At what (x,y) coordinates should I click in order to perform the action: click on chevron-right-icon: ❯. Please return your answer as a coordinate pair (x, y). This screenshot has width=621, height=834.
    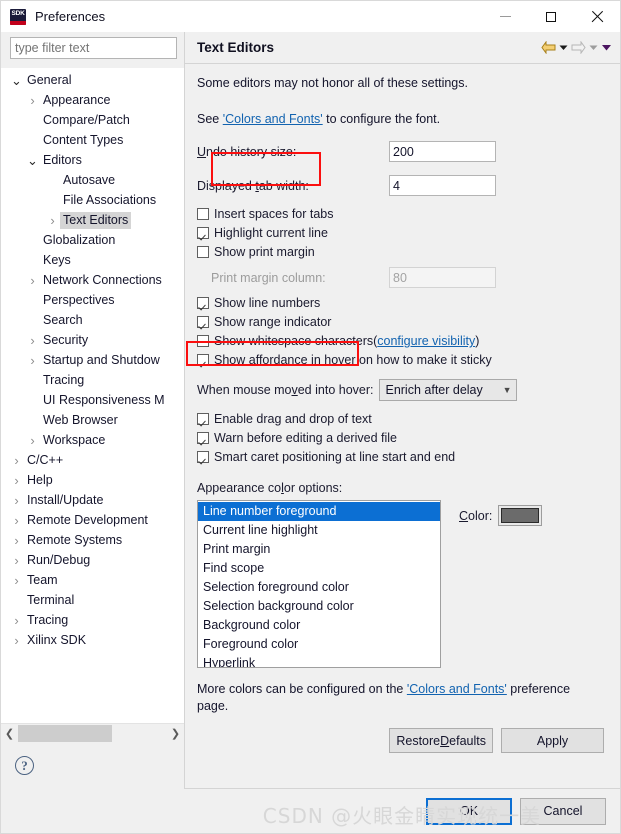
    Looking at the image, I should click on (175, 733).